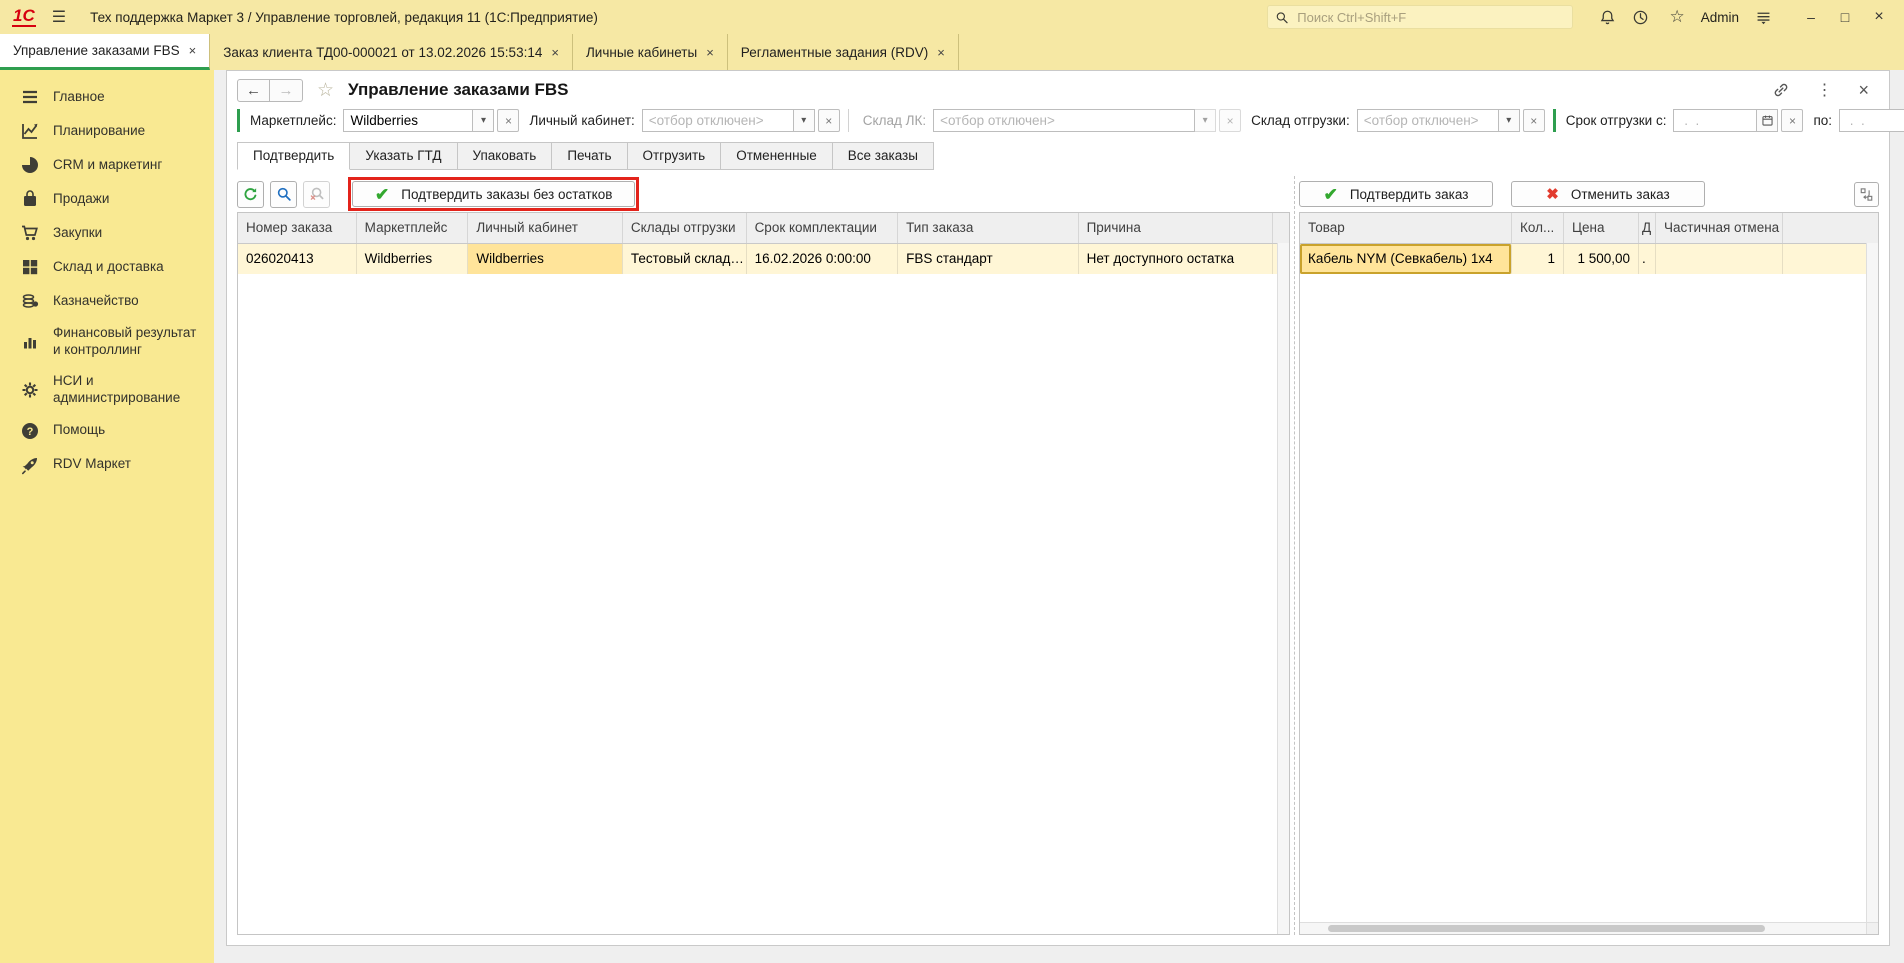 This screenshot has height=963, width=1904. Describe the element at coordinates (1763, 17) in the screenshot. I see `user-menu-icon` at that location.